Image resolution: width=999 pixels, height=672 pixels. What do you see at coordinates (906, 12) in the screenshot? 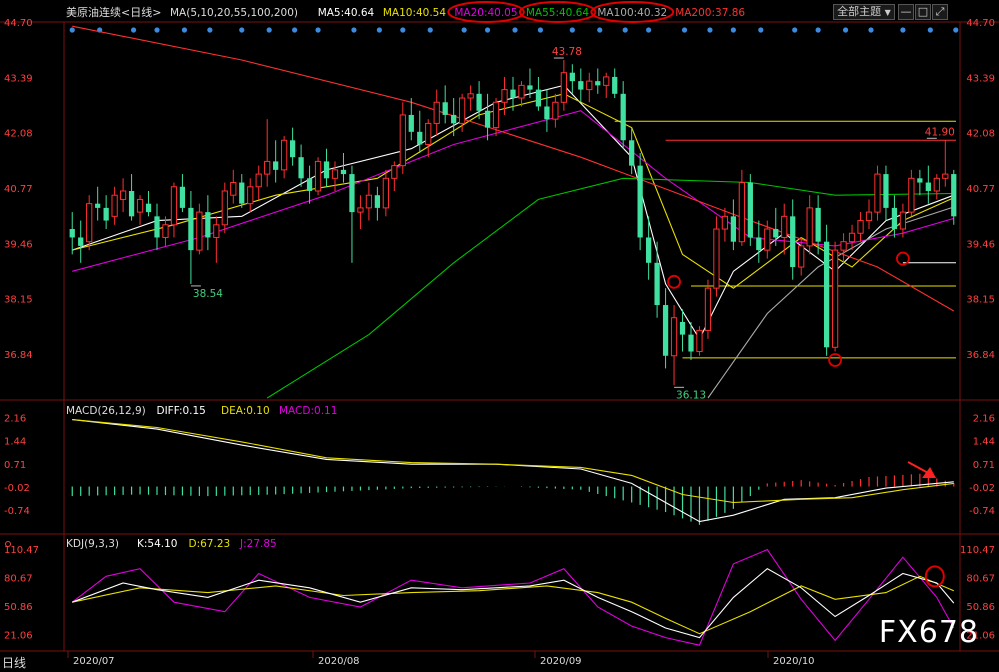
I see `minimize-icon: —` at bounding box center [906, 12].